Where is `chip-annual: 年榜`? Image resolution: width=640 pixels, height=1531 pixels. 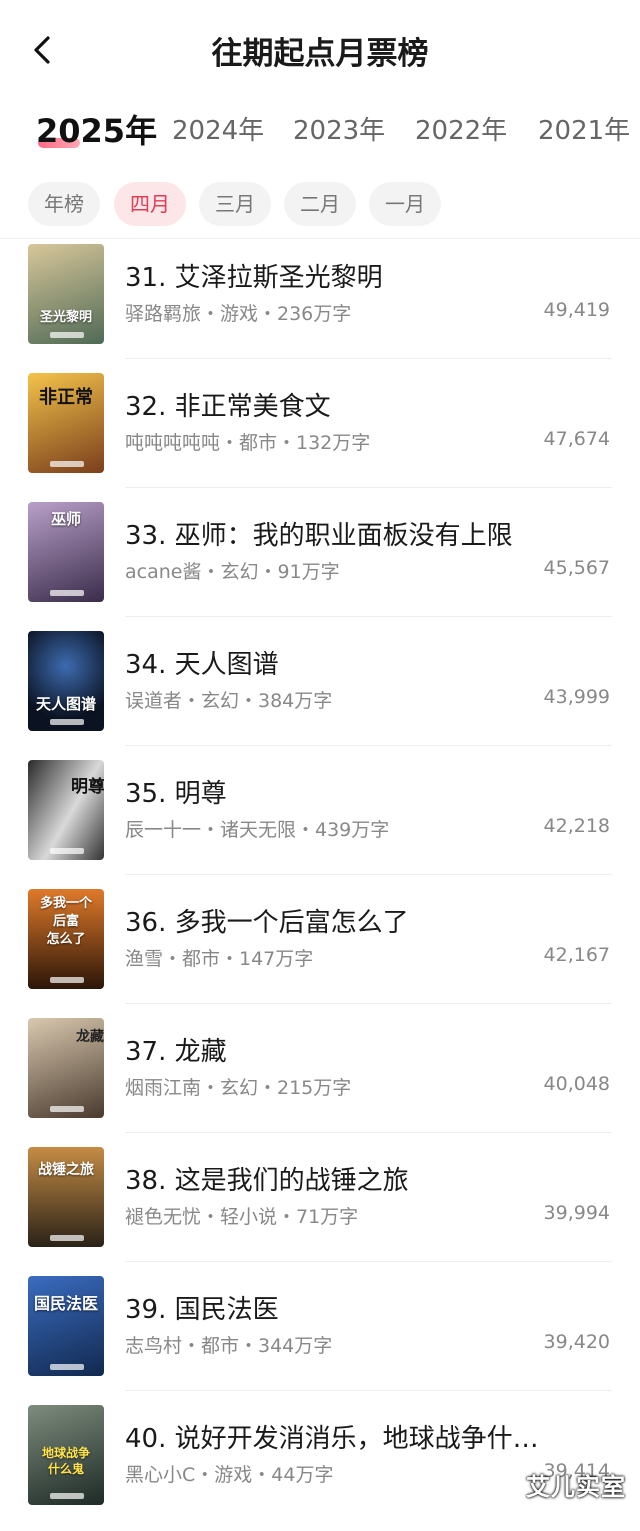
chip-annual: 年榜 is located at coordinates (64, 204).